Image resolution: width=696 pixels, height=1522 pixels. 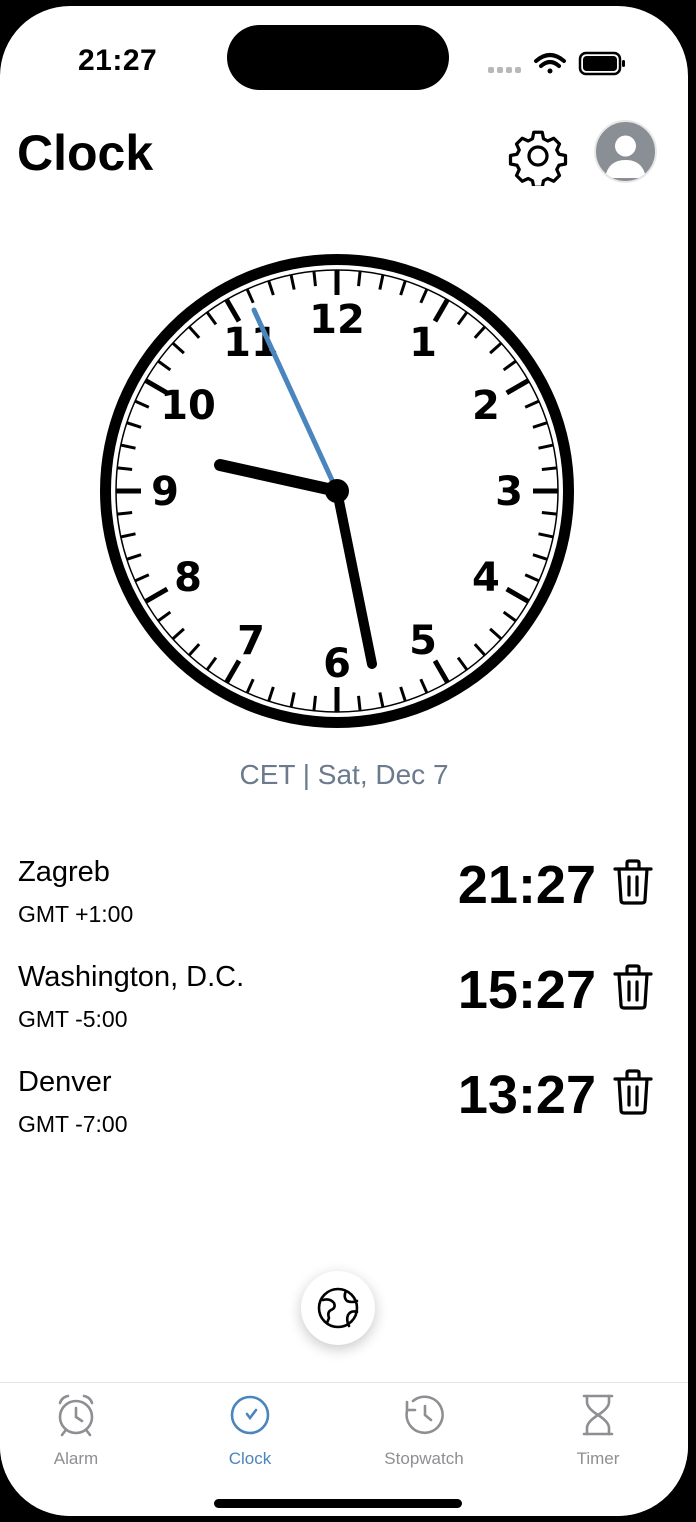 What do you see at coordinates (250, 1458) in the screenshot?
I see `tab-label: Clock` at bounding box center [250, 1458].